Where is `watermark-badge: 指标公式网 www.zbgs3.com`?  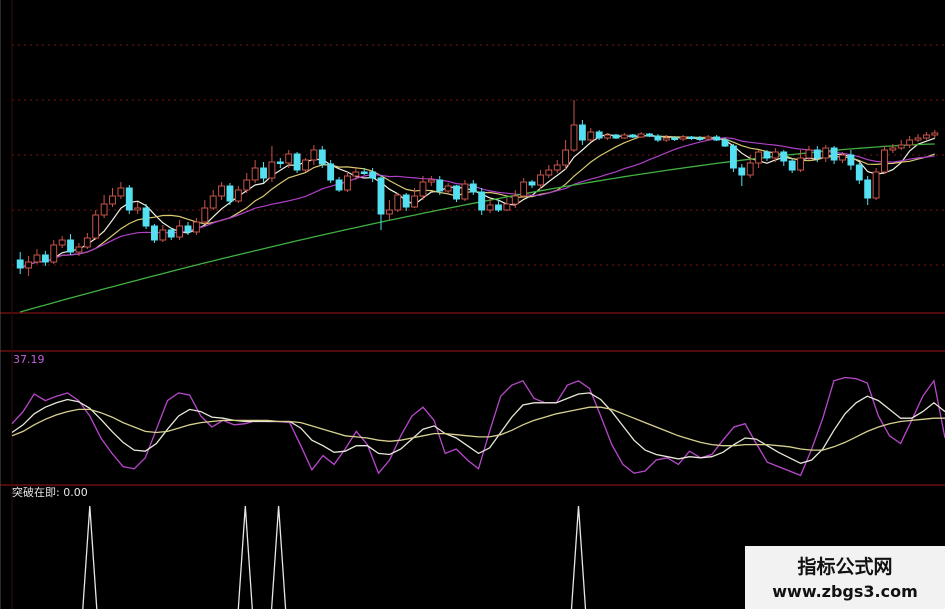 watermark-badge: 指标公式网 www.zbgs3.com is located at coordinates (845, 577).